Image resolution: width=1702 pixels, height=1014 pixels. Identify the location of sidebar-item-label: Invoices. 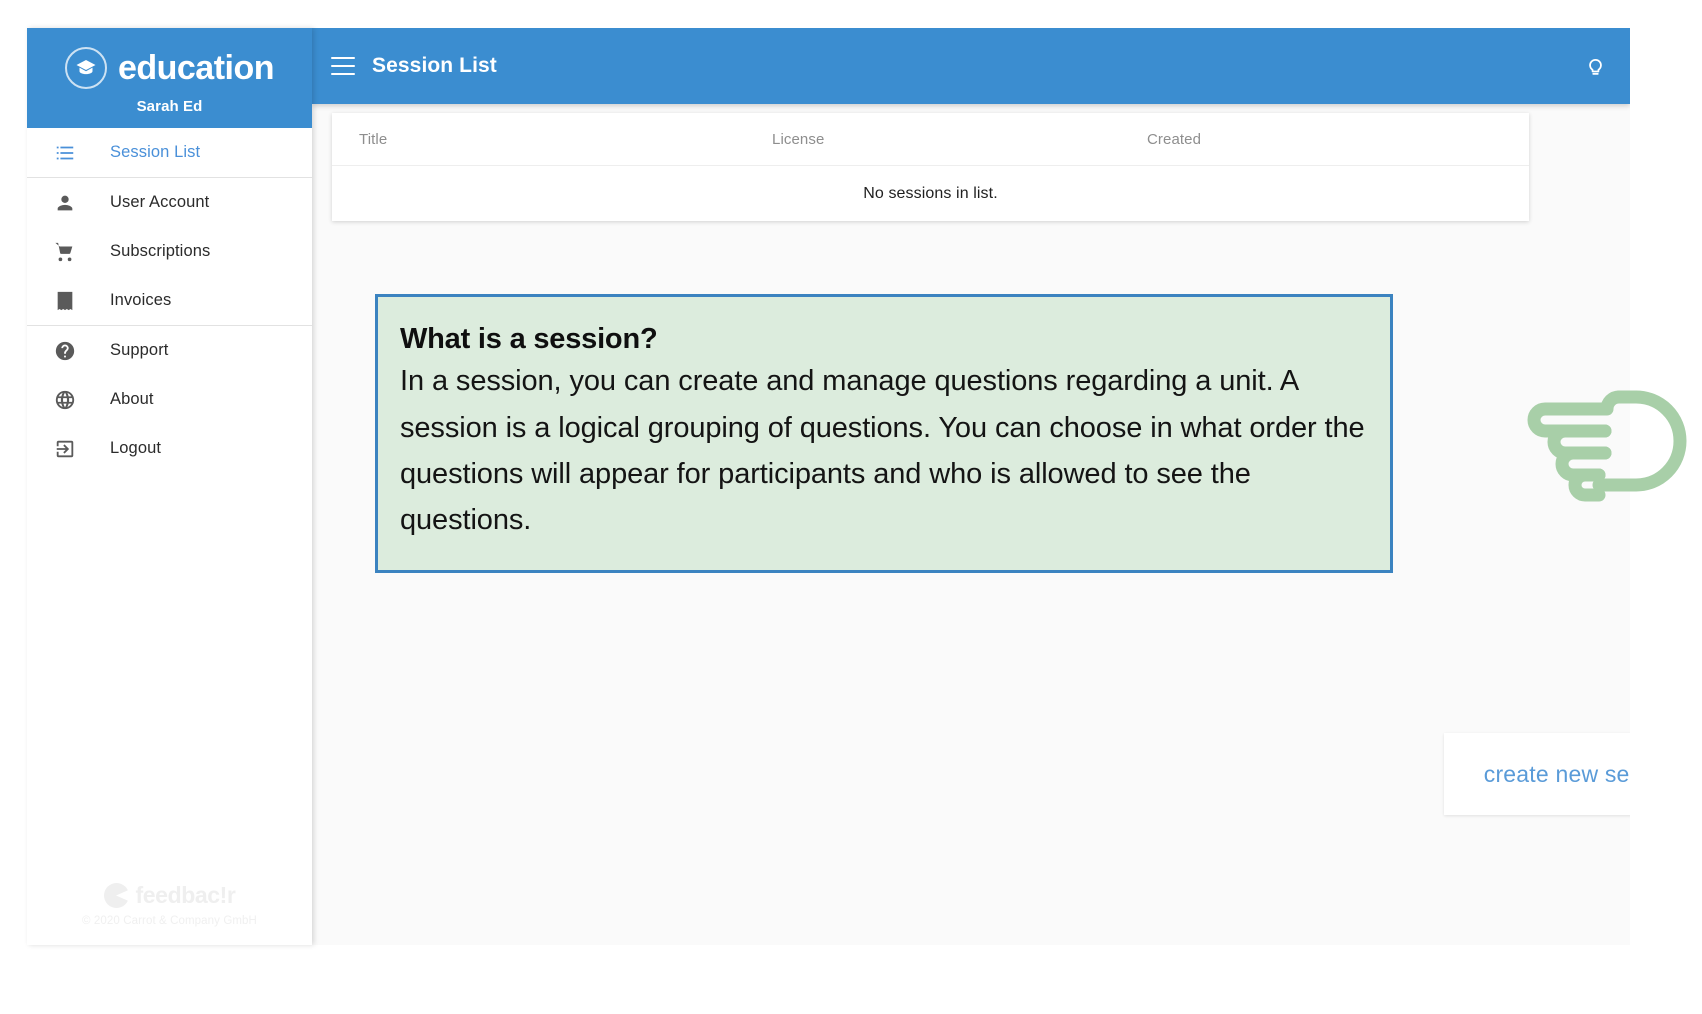
(141, 300).